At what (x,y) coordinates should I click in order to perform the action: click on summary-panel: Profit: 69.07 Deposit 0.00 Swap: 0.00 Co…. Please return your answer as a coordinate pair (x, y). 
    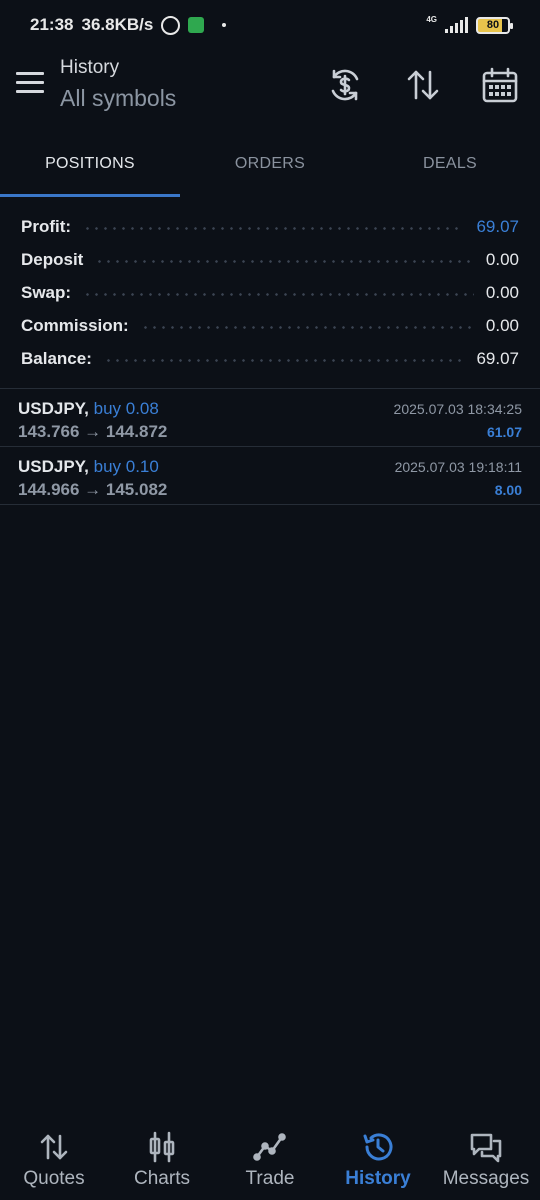
    Looking at the image, I should click on (270, 292).